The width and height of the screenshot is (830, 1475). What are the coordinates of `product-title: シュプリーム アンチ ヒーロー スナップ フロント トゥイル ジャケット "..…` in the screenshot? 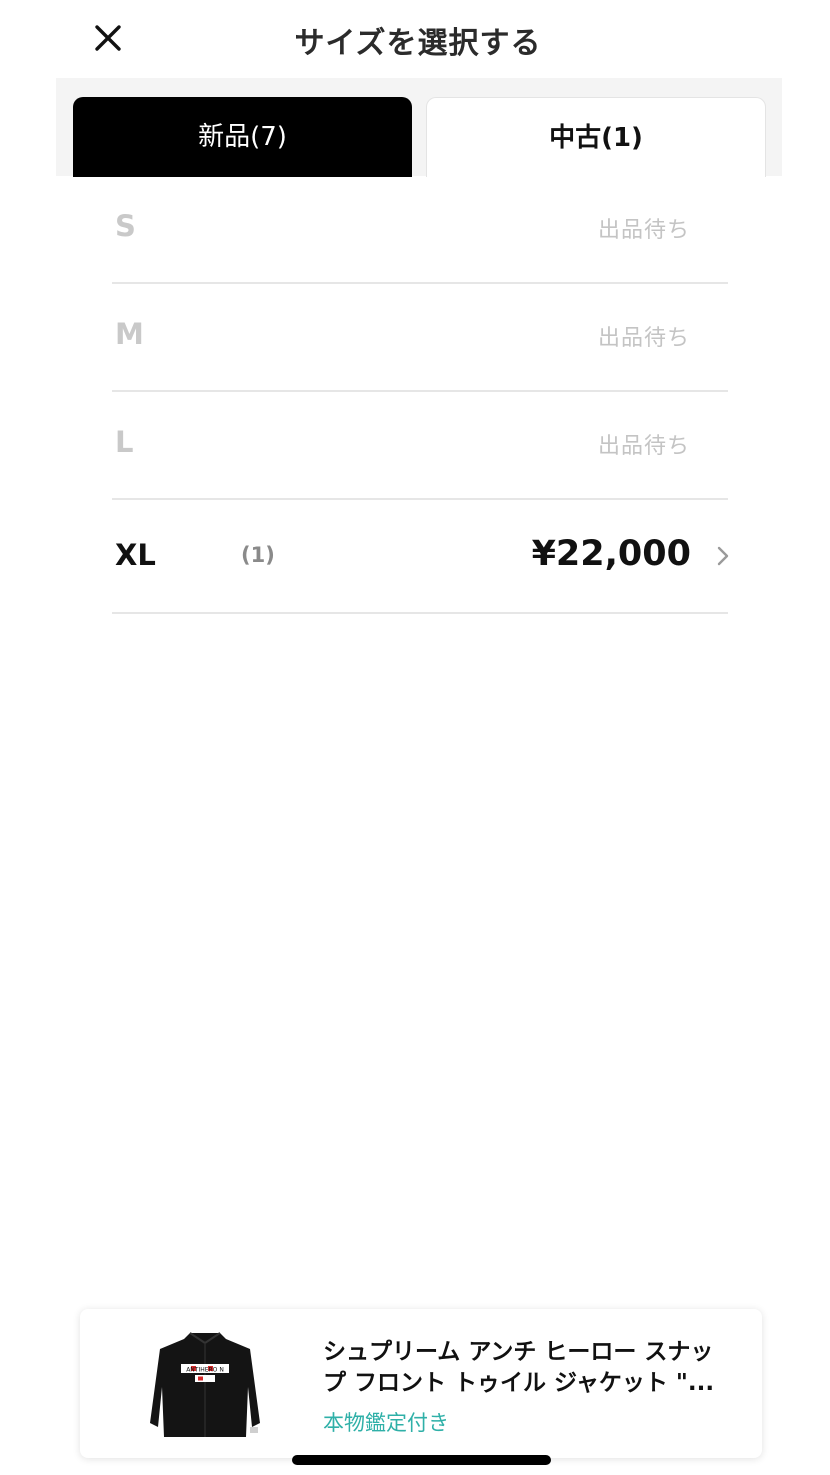 It's located at (519, 1367).